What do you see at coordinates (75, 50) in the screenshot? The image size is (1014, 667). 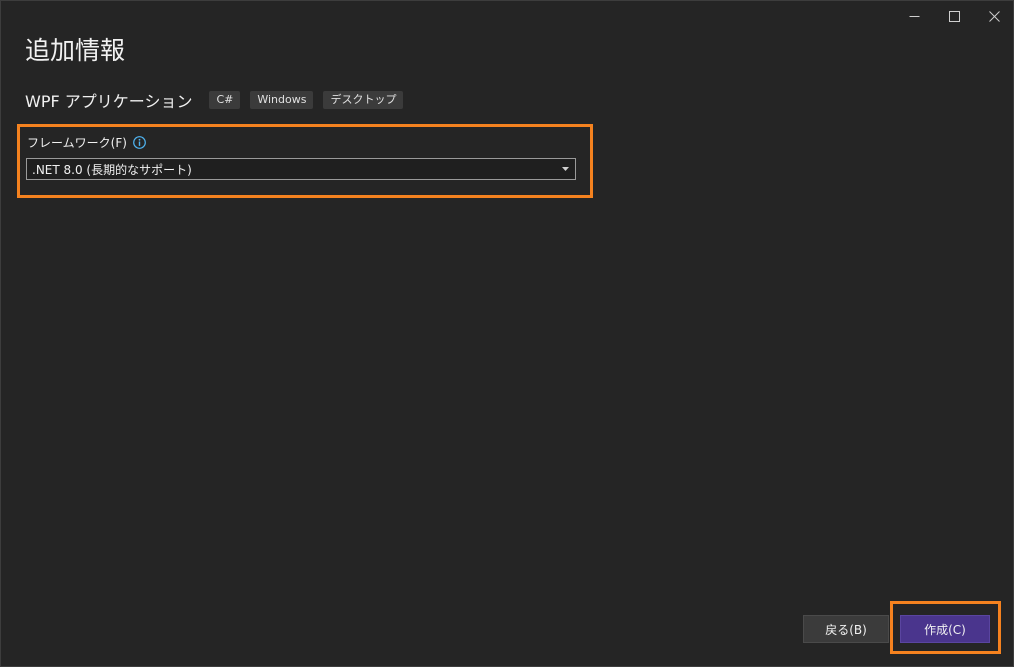 I see `page-title: 追加情報` at bounding box center [75, 50].